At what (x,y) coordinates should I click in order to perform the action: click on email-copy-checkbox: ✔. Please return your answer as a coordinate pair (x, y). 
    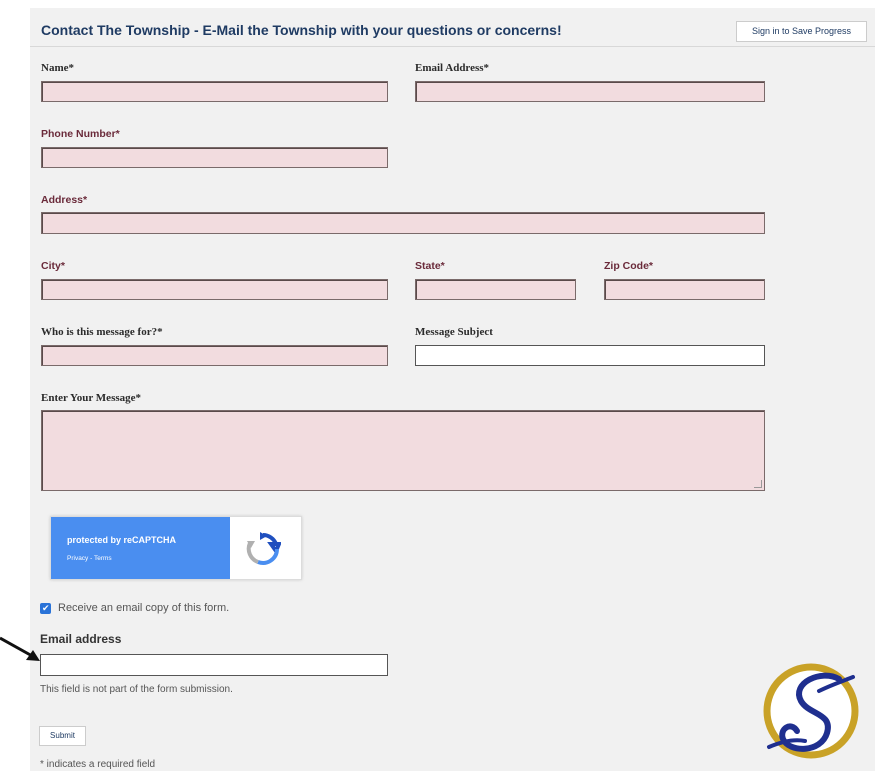
    Looking at the image, I should click on (45, 608).